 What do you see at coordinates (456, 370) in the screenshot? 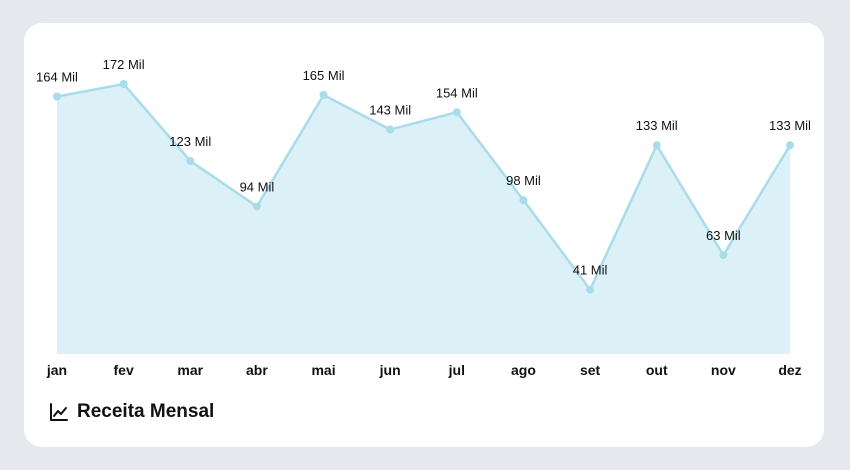
I see `x-tick-jul: jul` at bounding box center [456, 370].